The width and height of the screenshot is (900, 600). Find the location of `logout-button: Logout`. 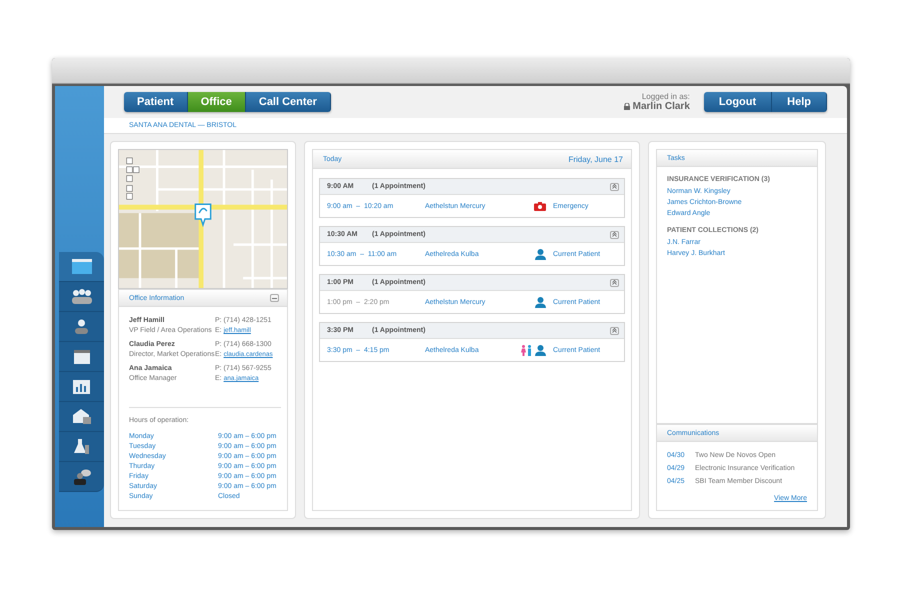

logout-button: Logout is located at coordinates (738, 102).